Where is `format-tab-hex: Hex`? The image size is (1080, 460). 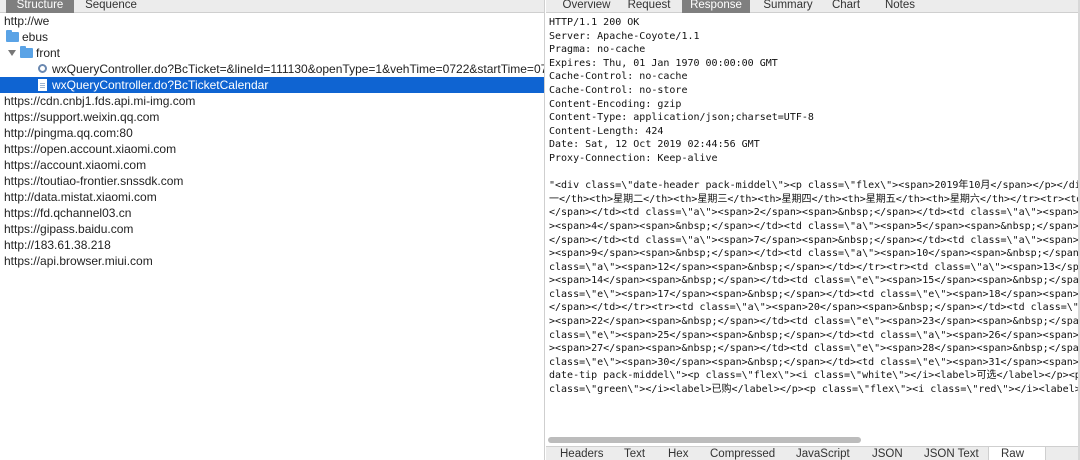 format-tab-hex: Hex is located at coordinates (685, 453).